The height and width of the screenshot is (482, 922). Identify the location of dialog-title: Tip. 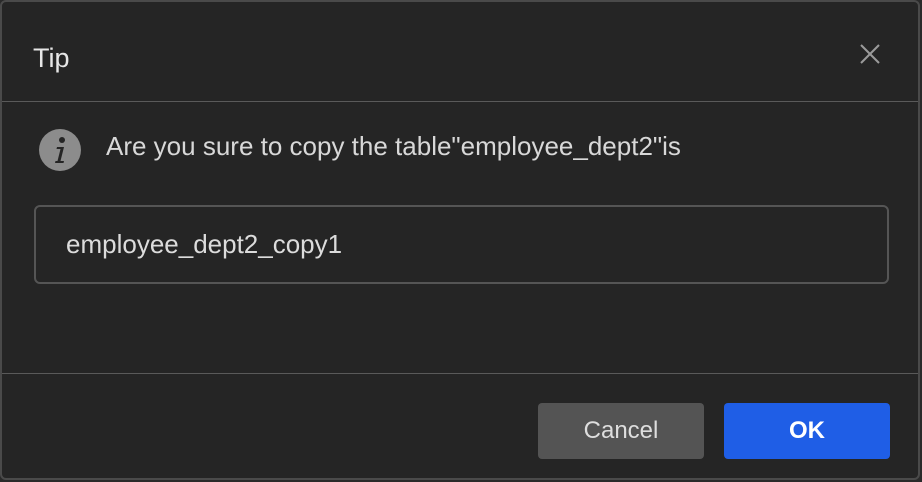
(51, 58).